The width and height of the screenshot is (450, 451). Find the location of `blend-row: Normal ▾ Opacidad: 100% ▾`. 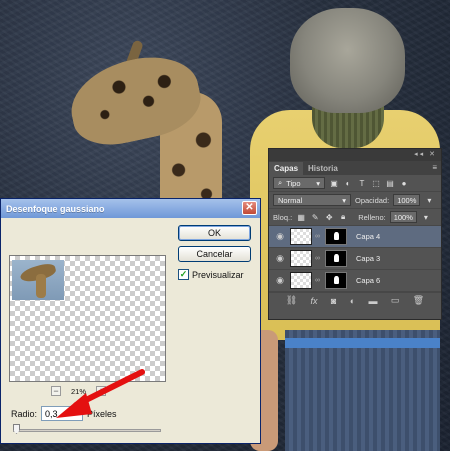

blend-row: Normal ▾ Opacidad: 100% ▾ is located at coordinates (355, 200).